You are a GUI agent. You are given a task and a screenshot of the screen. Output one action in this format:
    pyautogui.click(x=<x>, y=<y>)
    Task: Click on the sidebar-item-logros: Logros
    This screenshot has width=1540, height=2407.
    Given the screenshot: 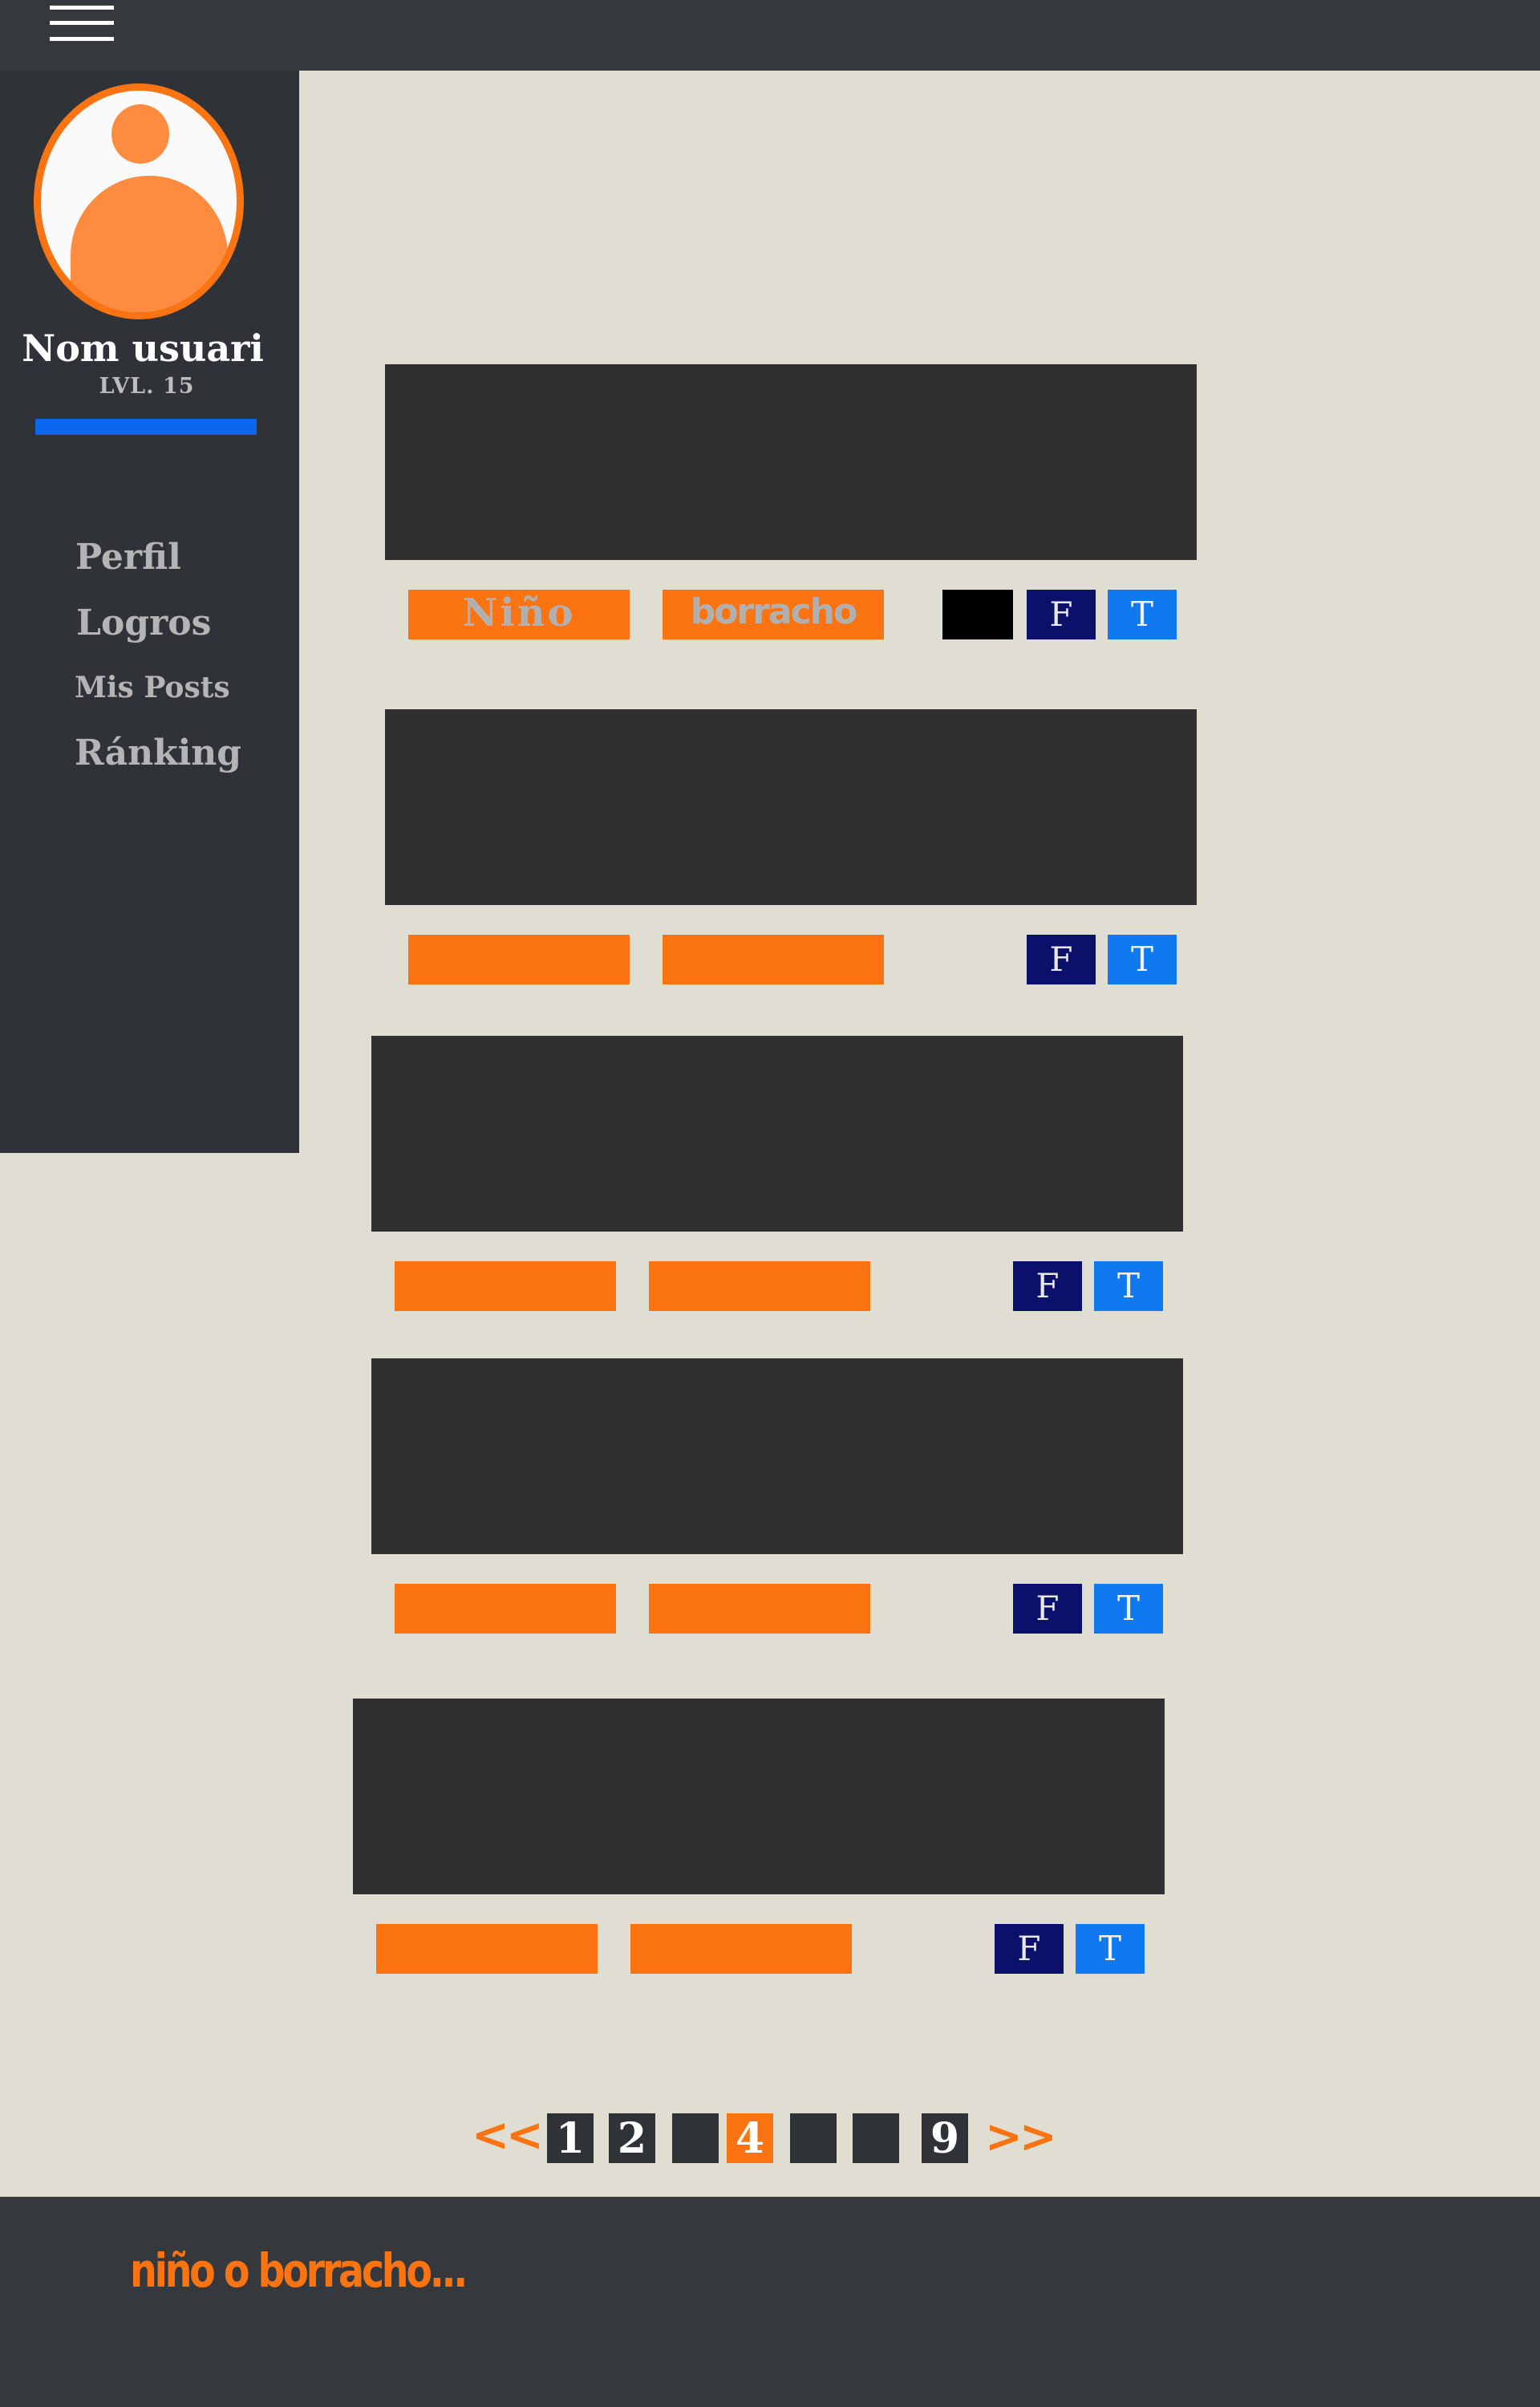 What is the action you would take?
    pyautogui.click(x=143, y=623)
    